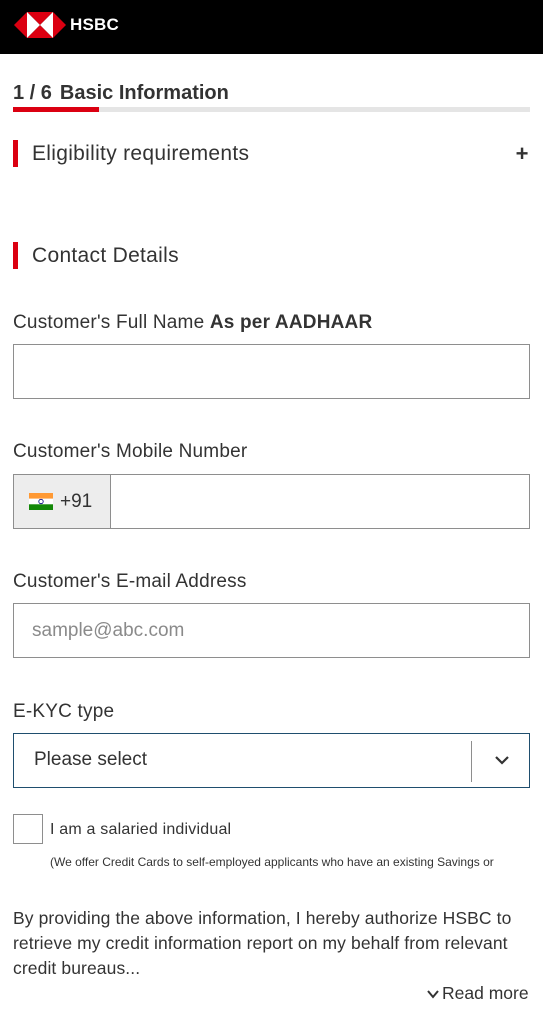  What do you see at coordinates (28, 829) in the screenshot?
I see `salaried-checkbox` at bounding box center [28, 829].